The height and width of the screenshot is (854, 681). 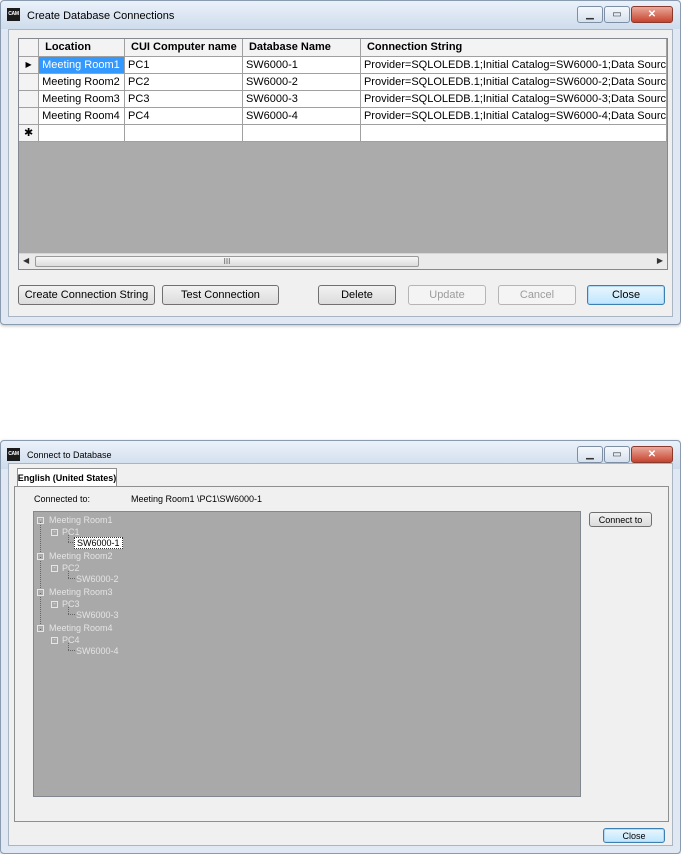 What do you see at coordinates (98, 543) in the screenshot?
I see `tree-node-database: SW6000-1` at bounding box center [98, 543].